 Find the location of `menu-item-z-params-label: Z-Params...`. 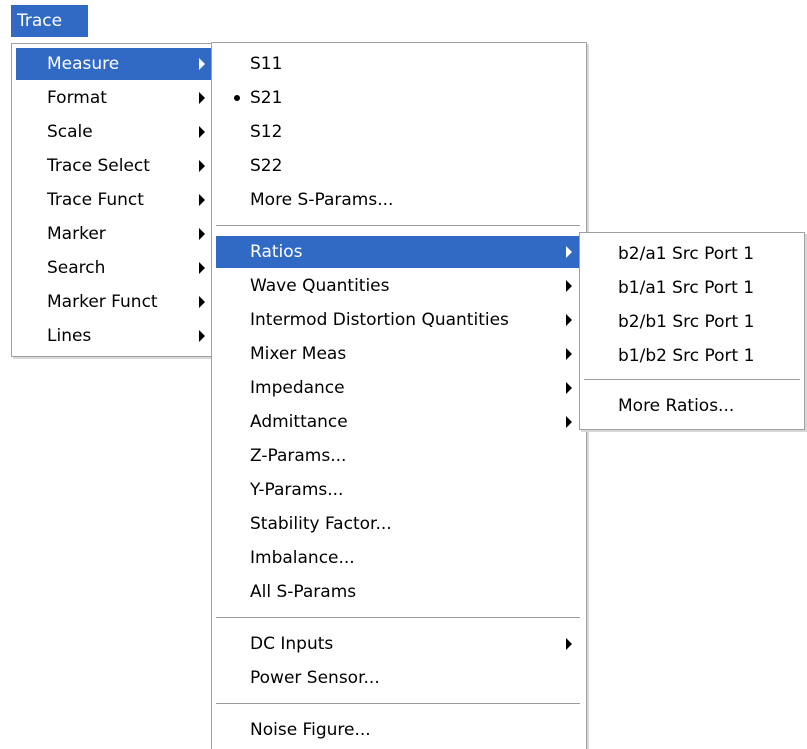

menu-item-z-params-label: Z-Params... is located at coordinates (298, 456).